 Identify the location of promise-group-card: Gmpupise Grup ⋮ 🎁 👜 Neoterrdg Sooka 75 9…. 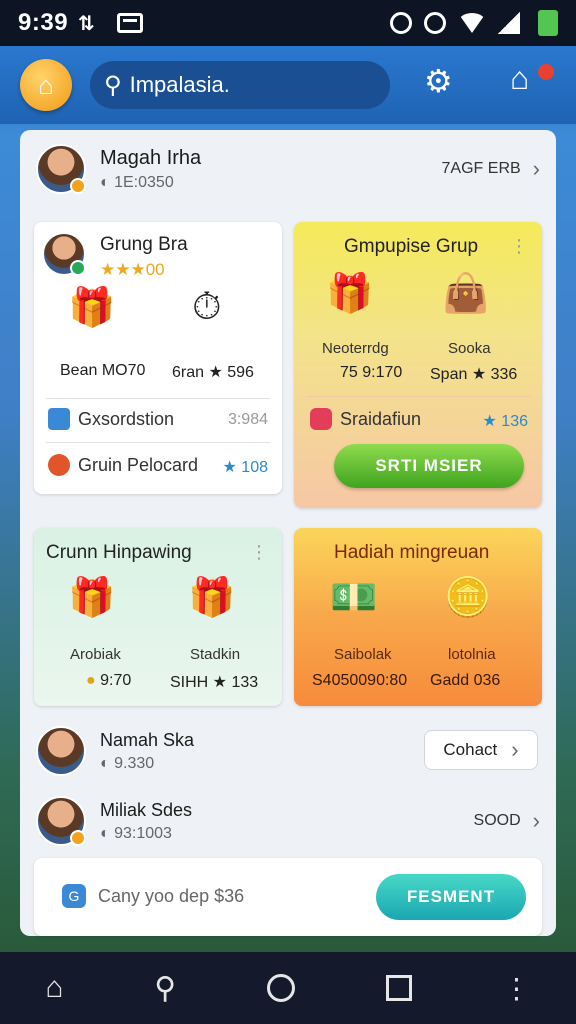
(418, 365).